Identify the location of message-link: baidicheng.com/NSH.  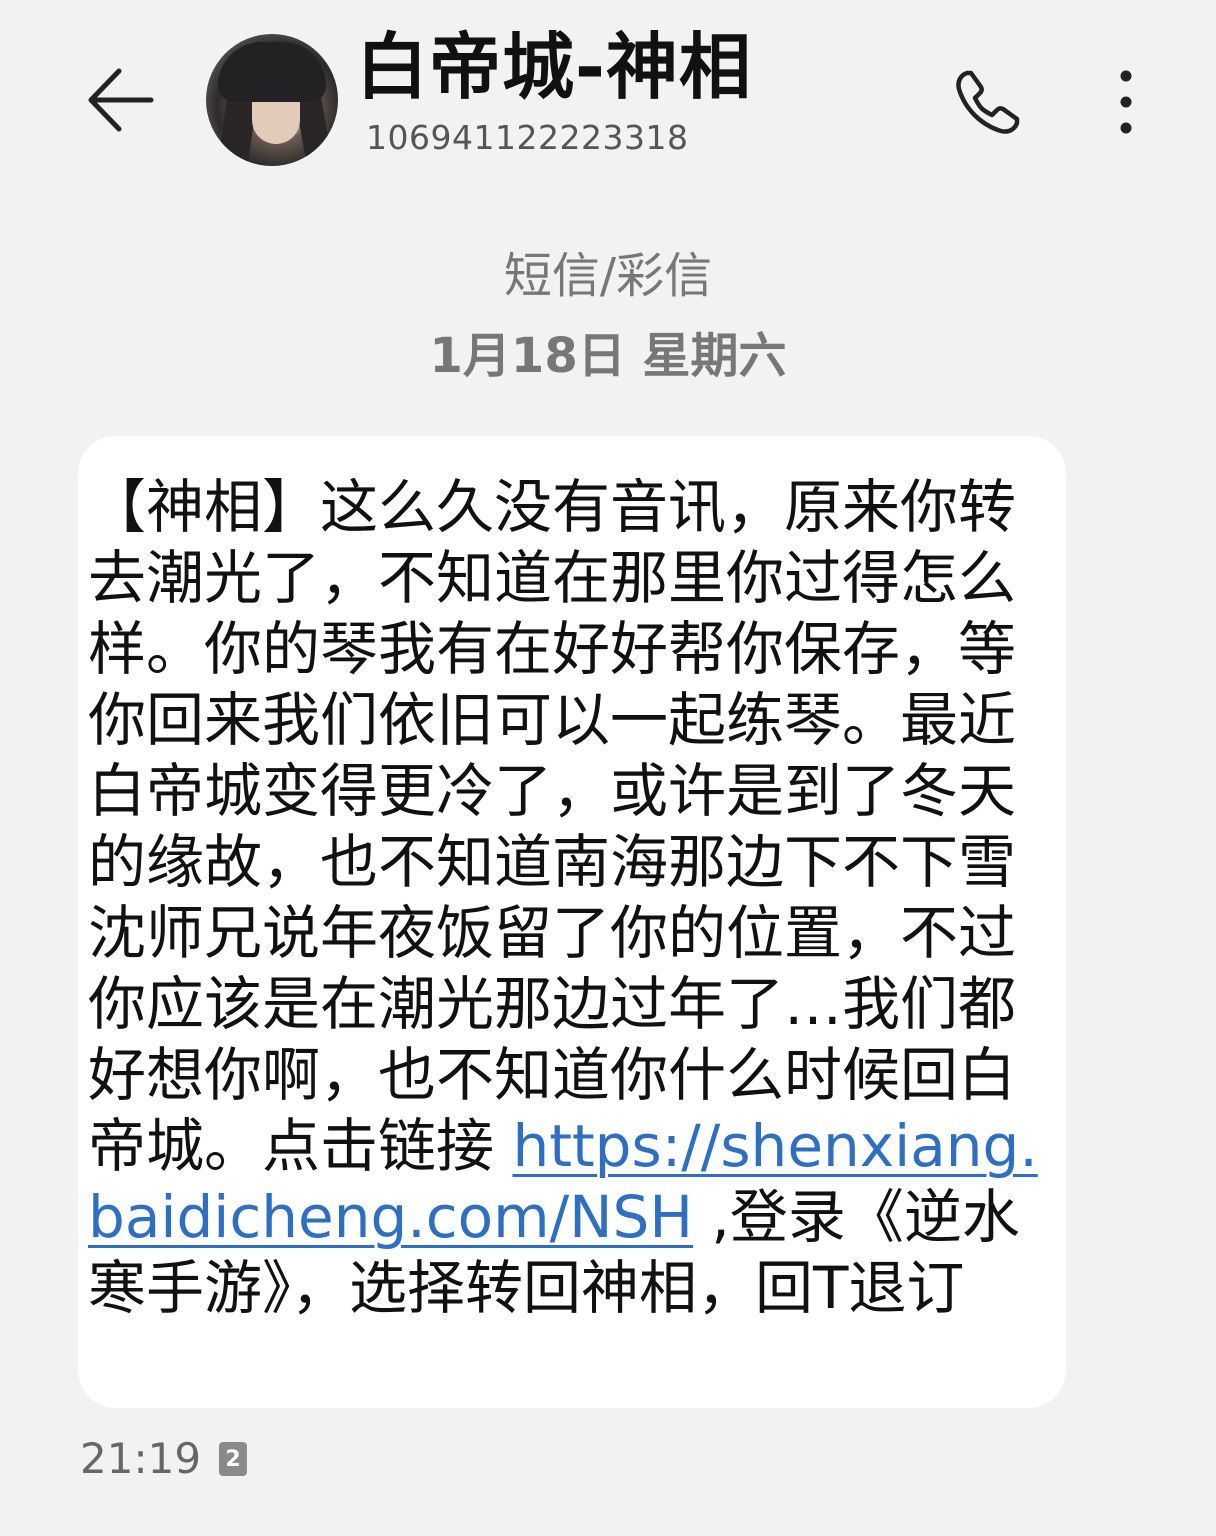
(390, 1217).